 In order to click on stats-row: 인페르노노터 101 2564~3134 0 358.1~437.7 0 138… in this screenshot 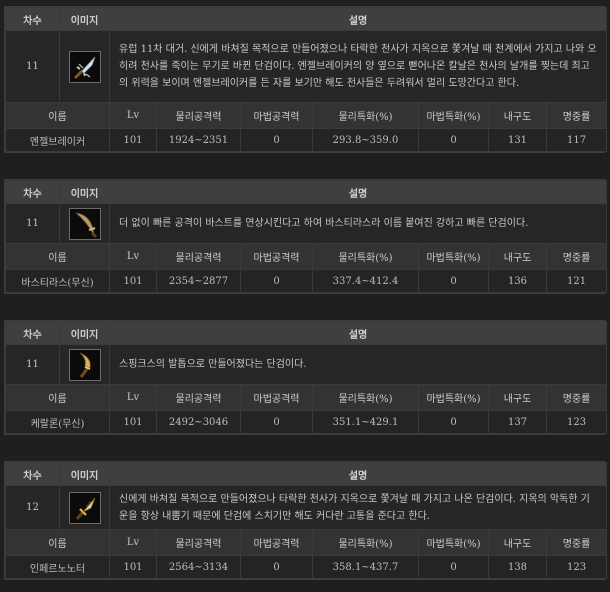, I will do `click(306, 567)`.